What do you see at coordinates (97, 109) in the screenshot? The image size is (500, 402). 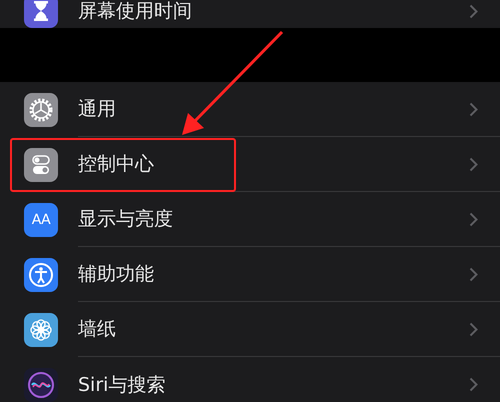 I see `item-label: 通用` at bounding box center [97, 109].